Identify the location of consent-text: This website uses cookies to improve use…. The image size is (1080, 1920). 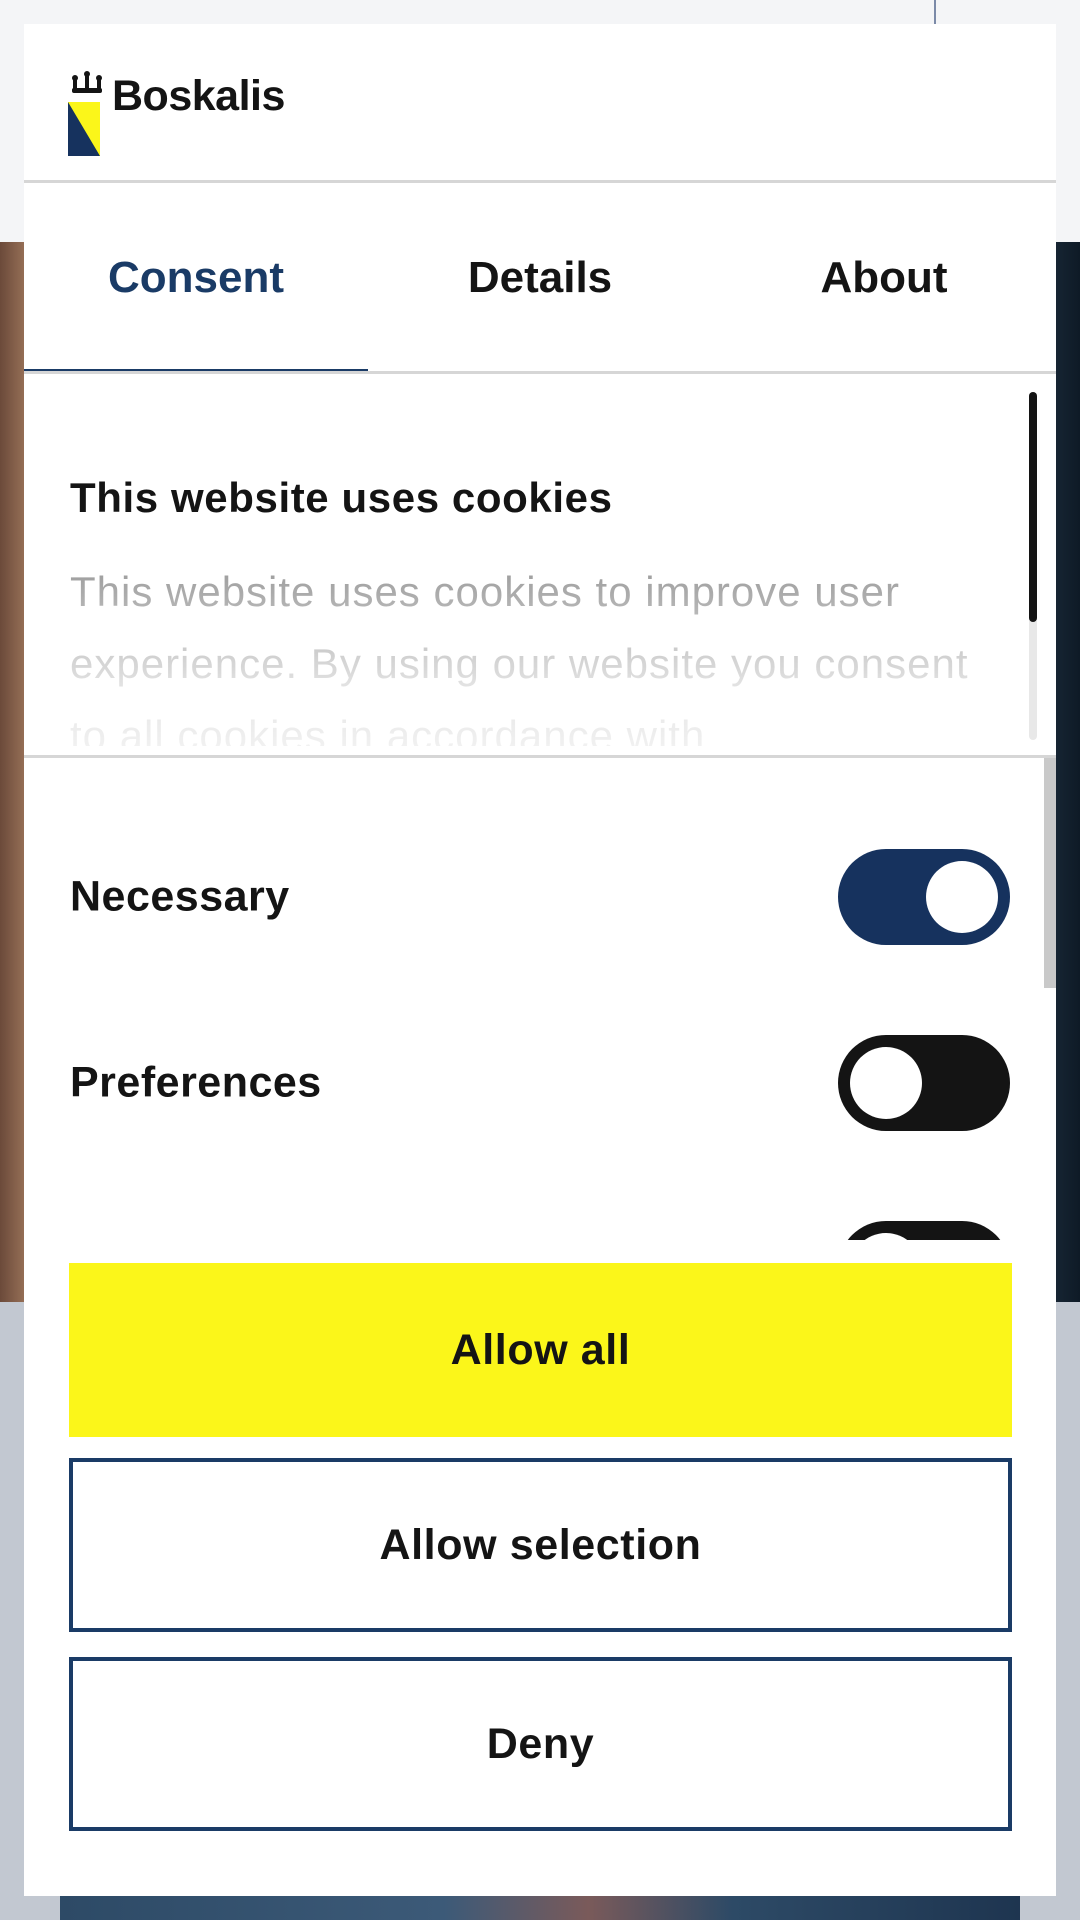
(519, 657).